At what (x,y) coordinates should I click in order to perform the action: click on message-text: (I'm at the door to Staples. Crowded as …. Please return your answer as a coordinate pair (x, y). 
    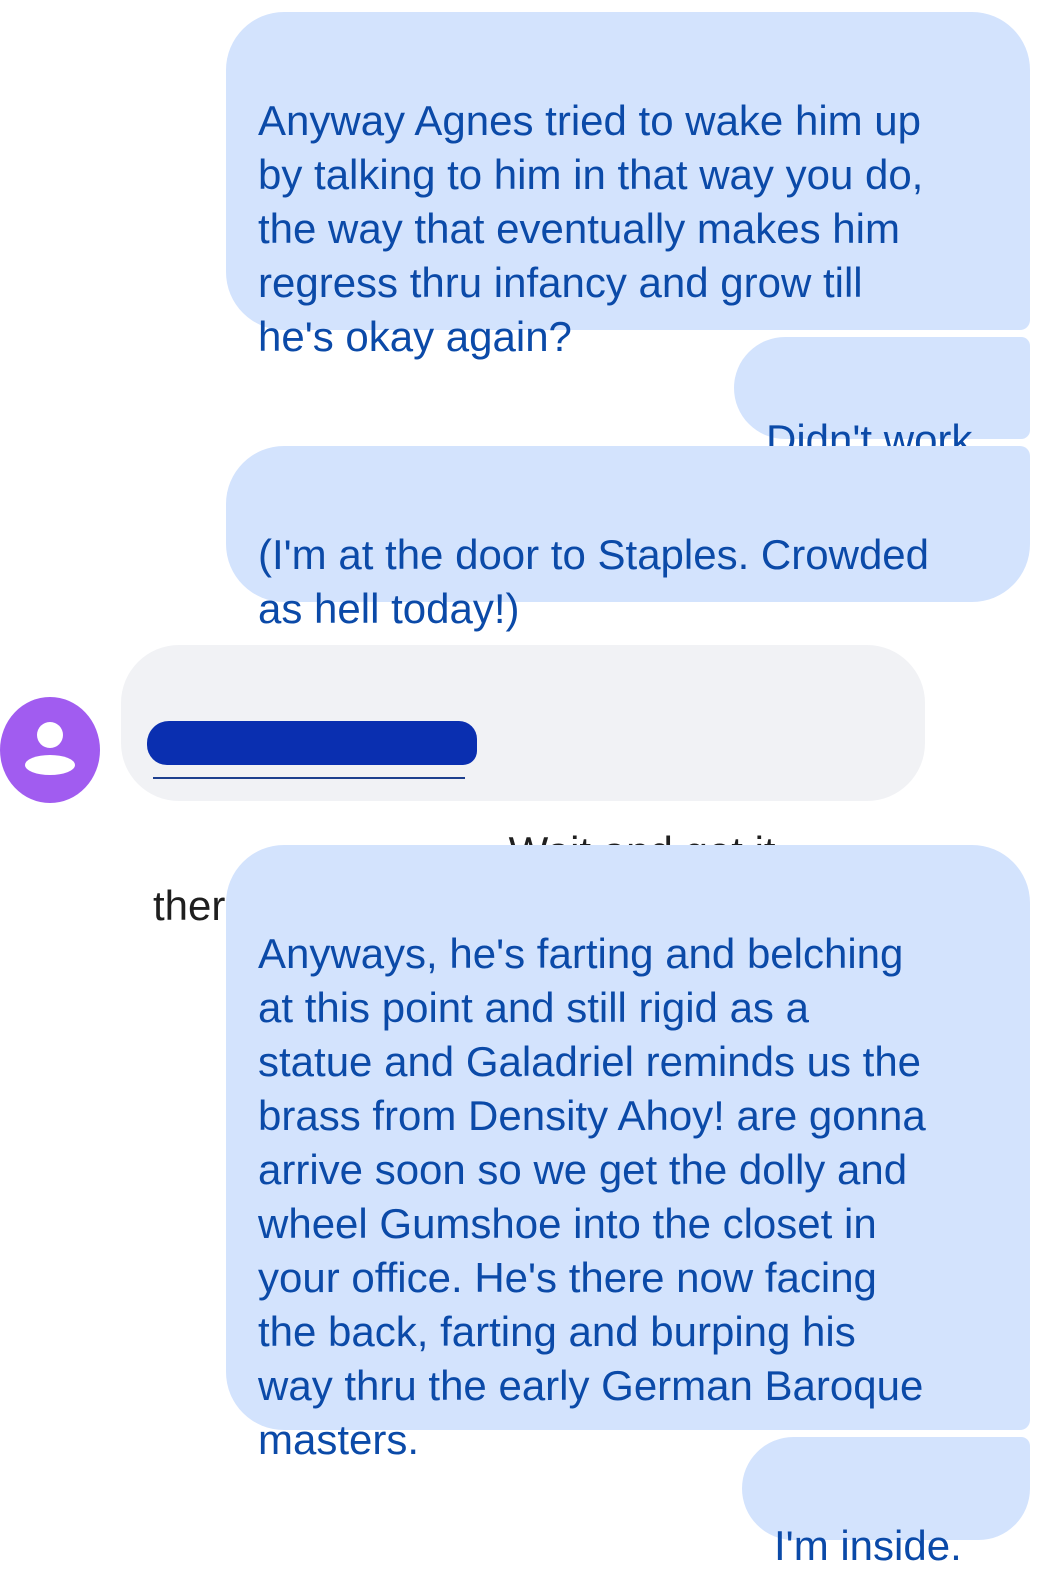
    Looking at the image, I should click on (594, 581).